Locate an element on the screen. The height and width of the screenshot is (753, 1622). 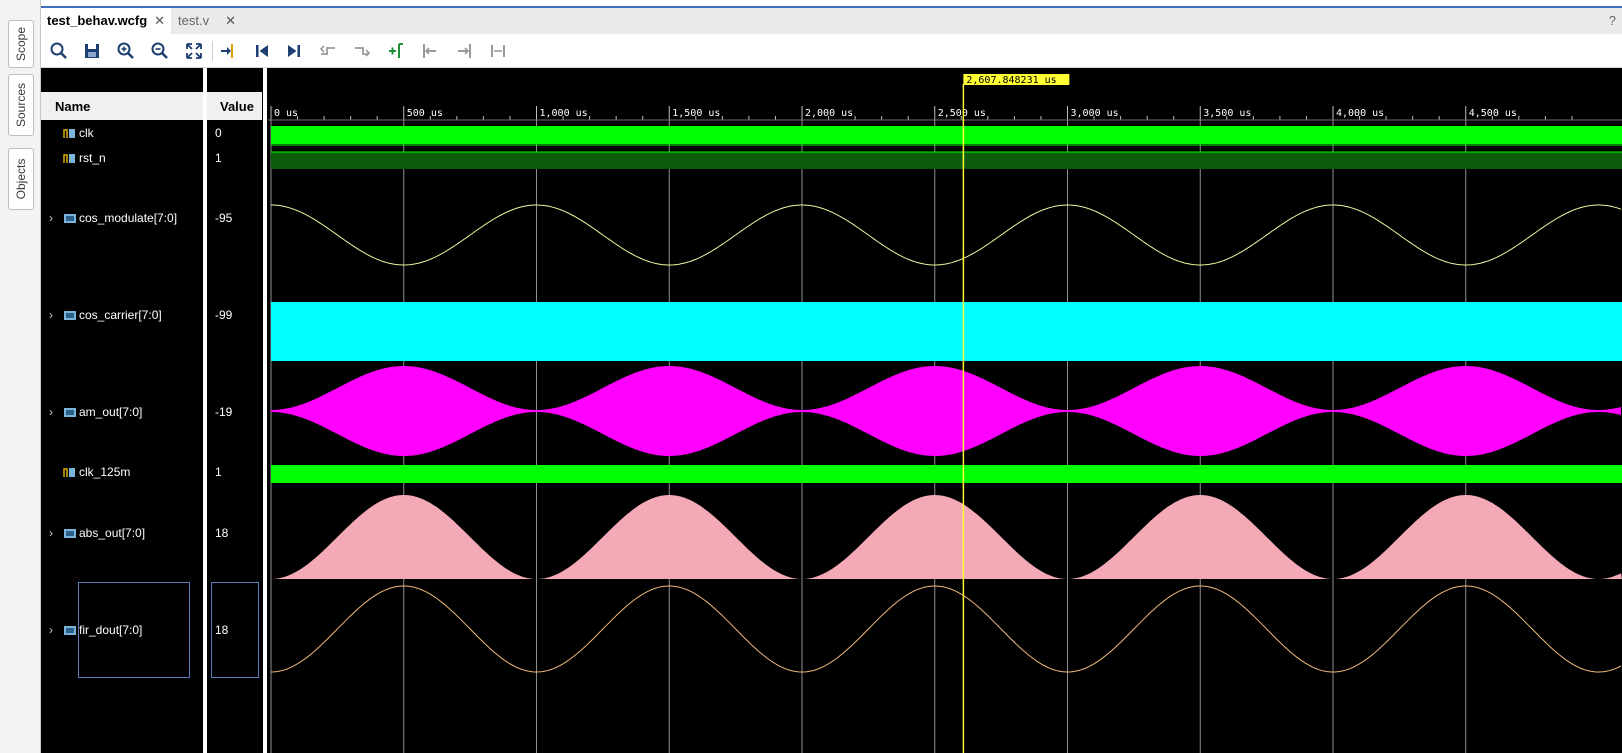
cos-carrier-waveform is located at coordinates (946, 331).